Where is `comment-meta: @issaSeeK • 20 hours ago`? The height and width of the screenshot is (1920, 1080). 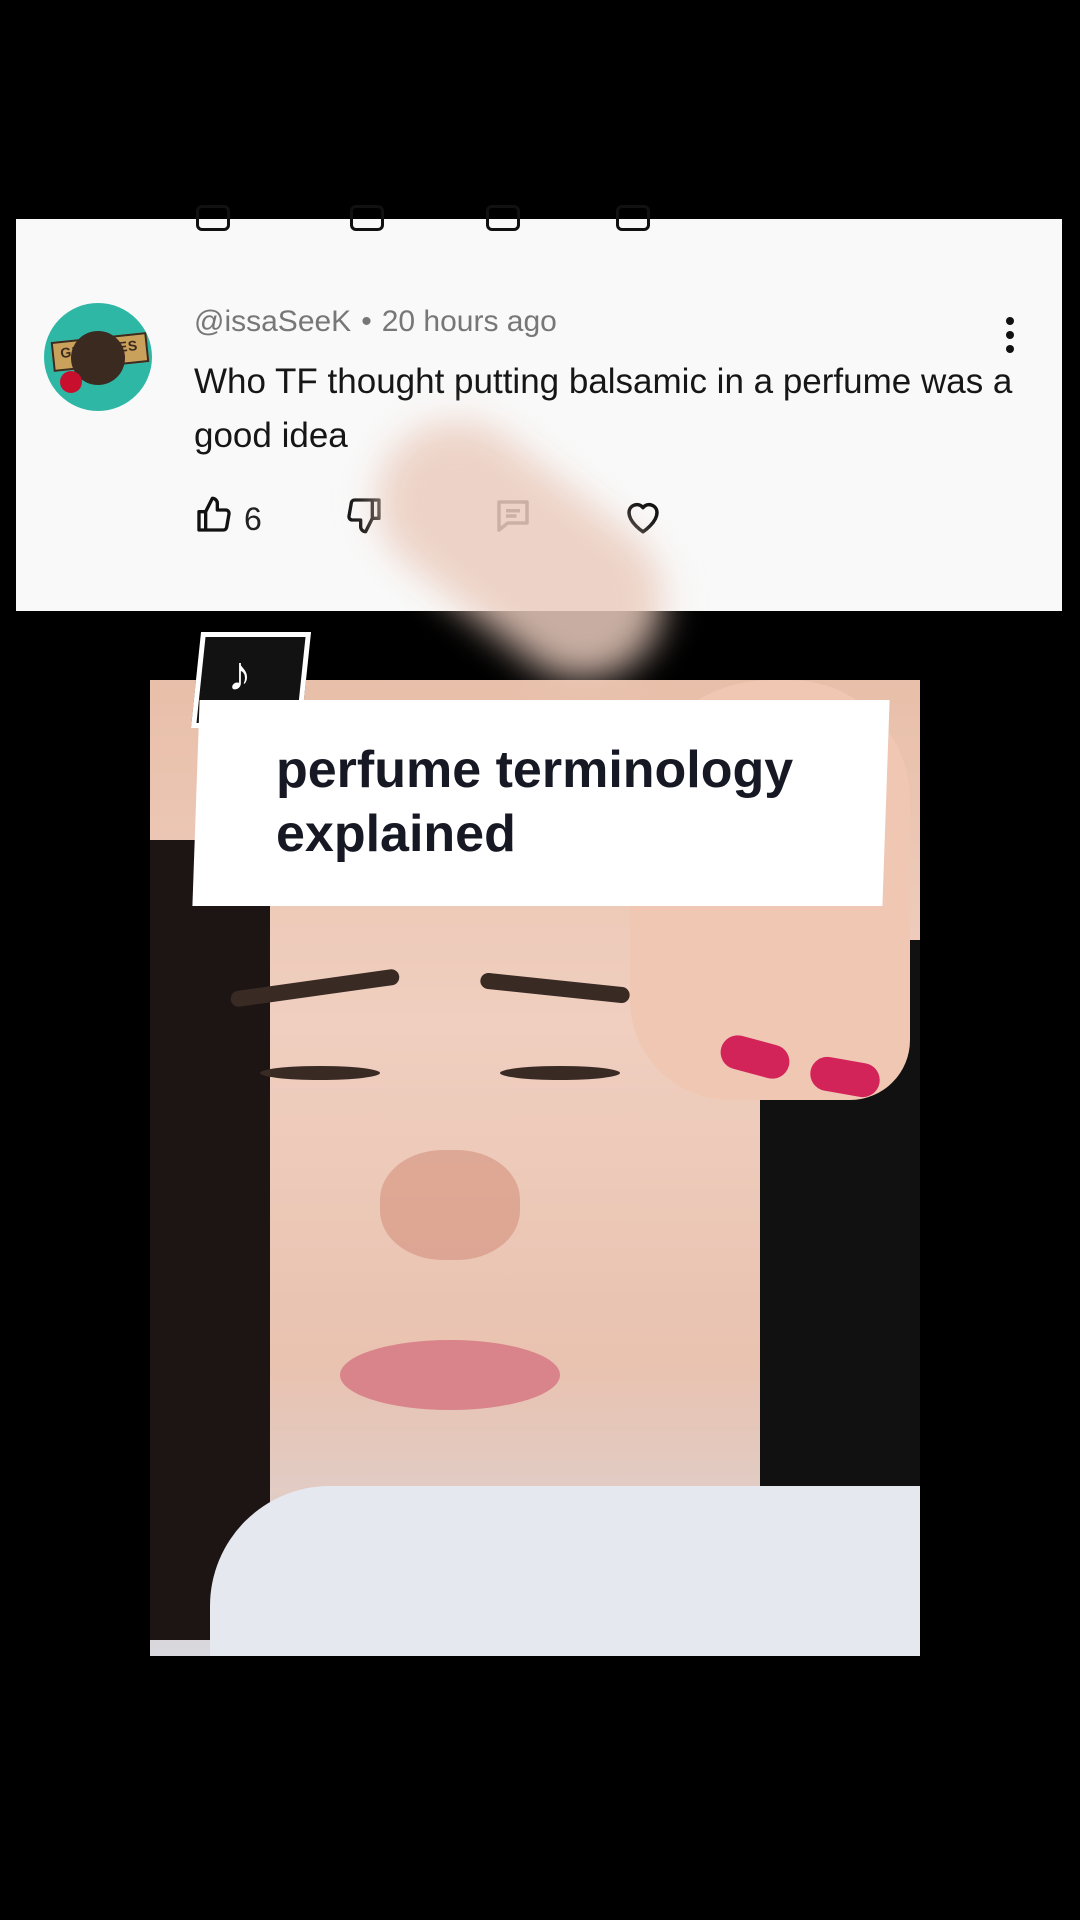 comment-meta: @issaSeeK • 20 hours ago is located at coordinates (375, 322).